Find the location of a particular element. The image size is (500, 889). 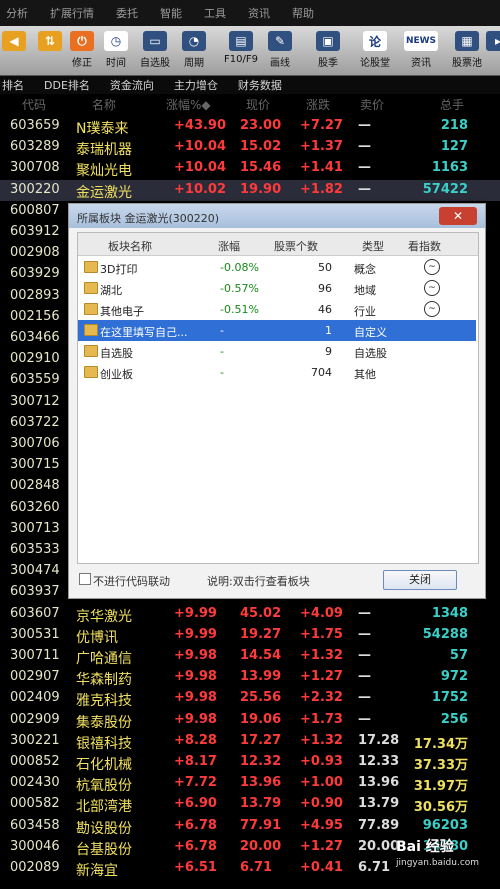

cell-code: 300706 is located at coordinates (35, 443).